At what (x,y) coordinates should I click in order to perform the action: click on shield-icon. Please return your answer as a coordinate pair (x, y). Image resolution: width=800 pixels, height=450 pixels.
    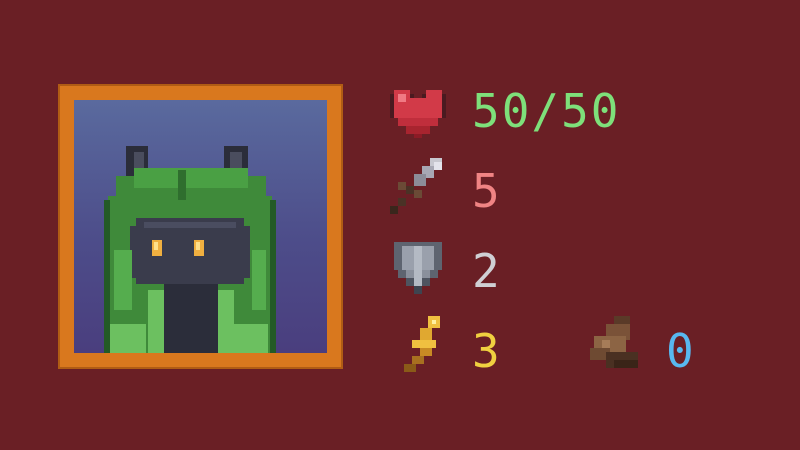
    Looking at the image, I should click on (418, 266).